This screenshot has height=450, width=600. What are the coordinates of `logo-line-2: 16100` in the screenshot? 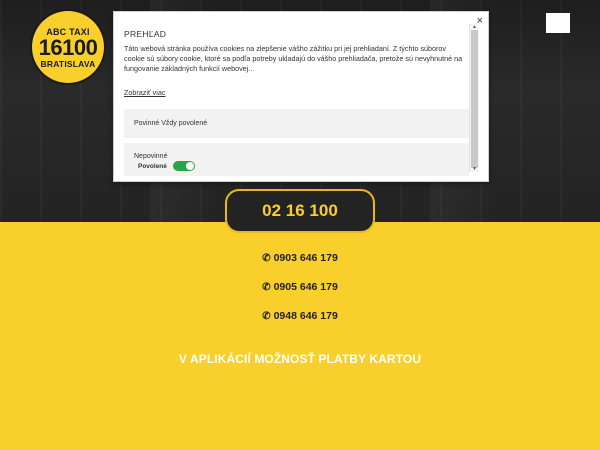 It's located at (68, 47).